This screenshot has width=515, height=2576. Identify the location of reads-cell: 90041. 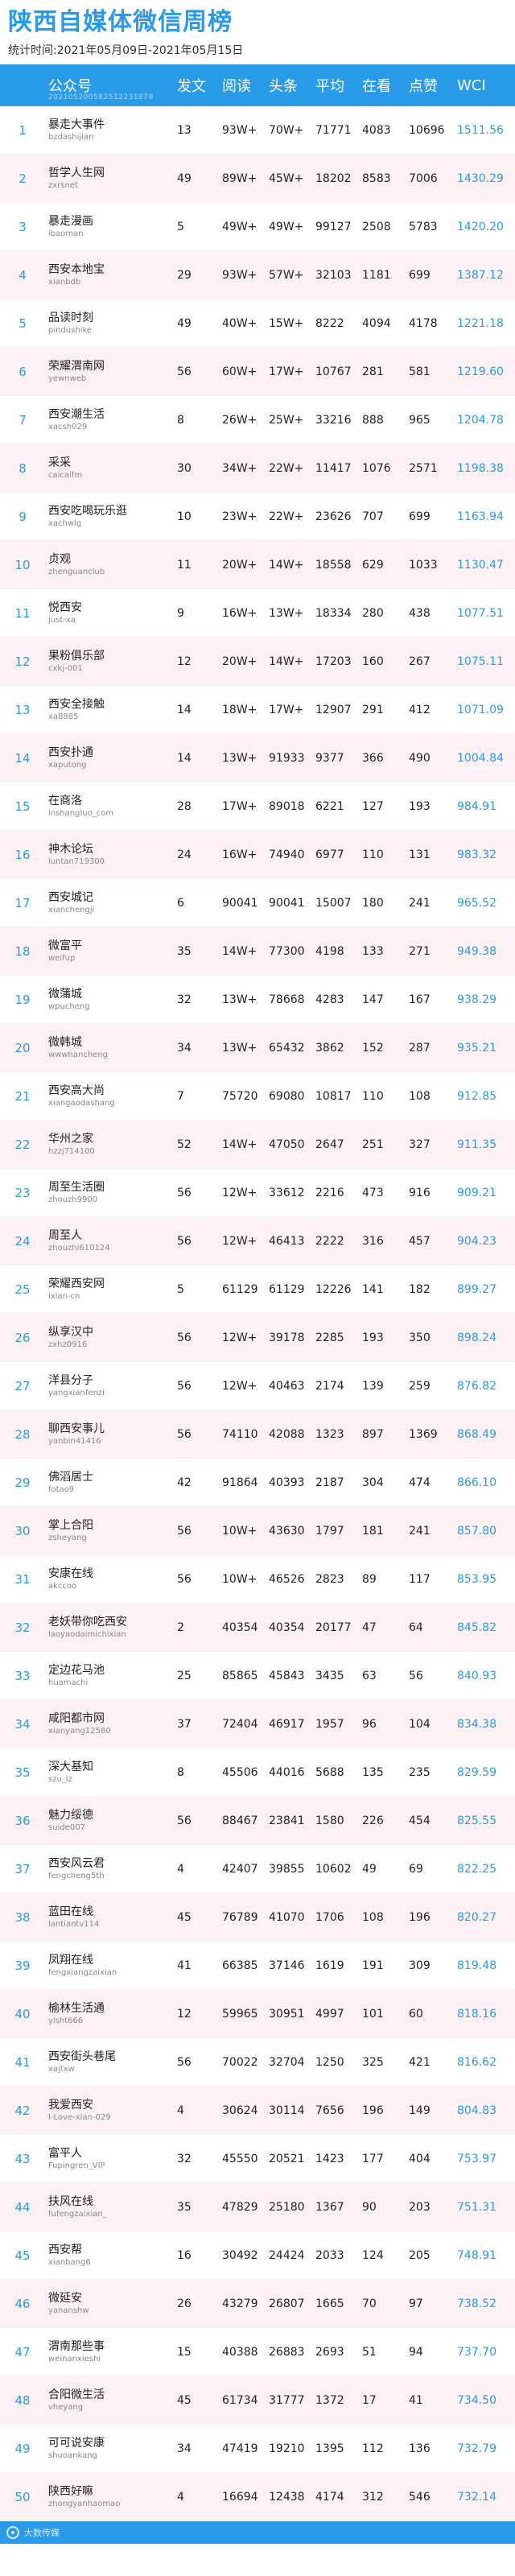
(240, 903).